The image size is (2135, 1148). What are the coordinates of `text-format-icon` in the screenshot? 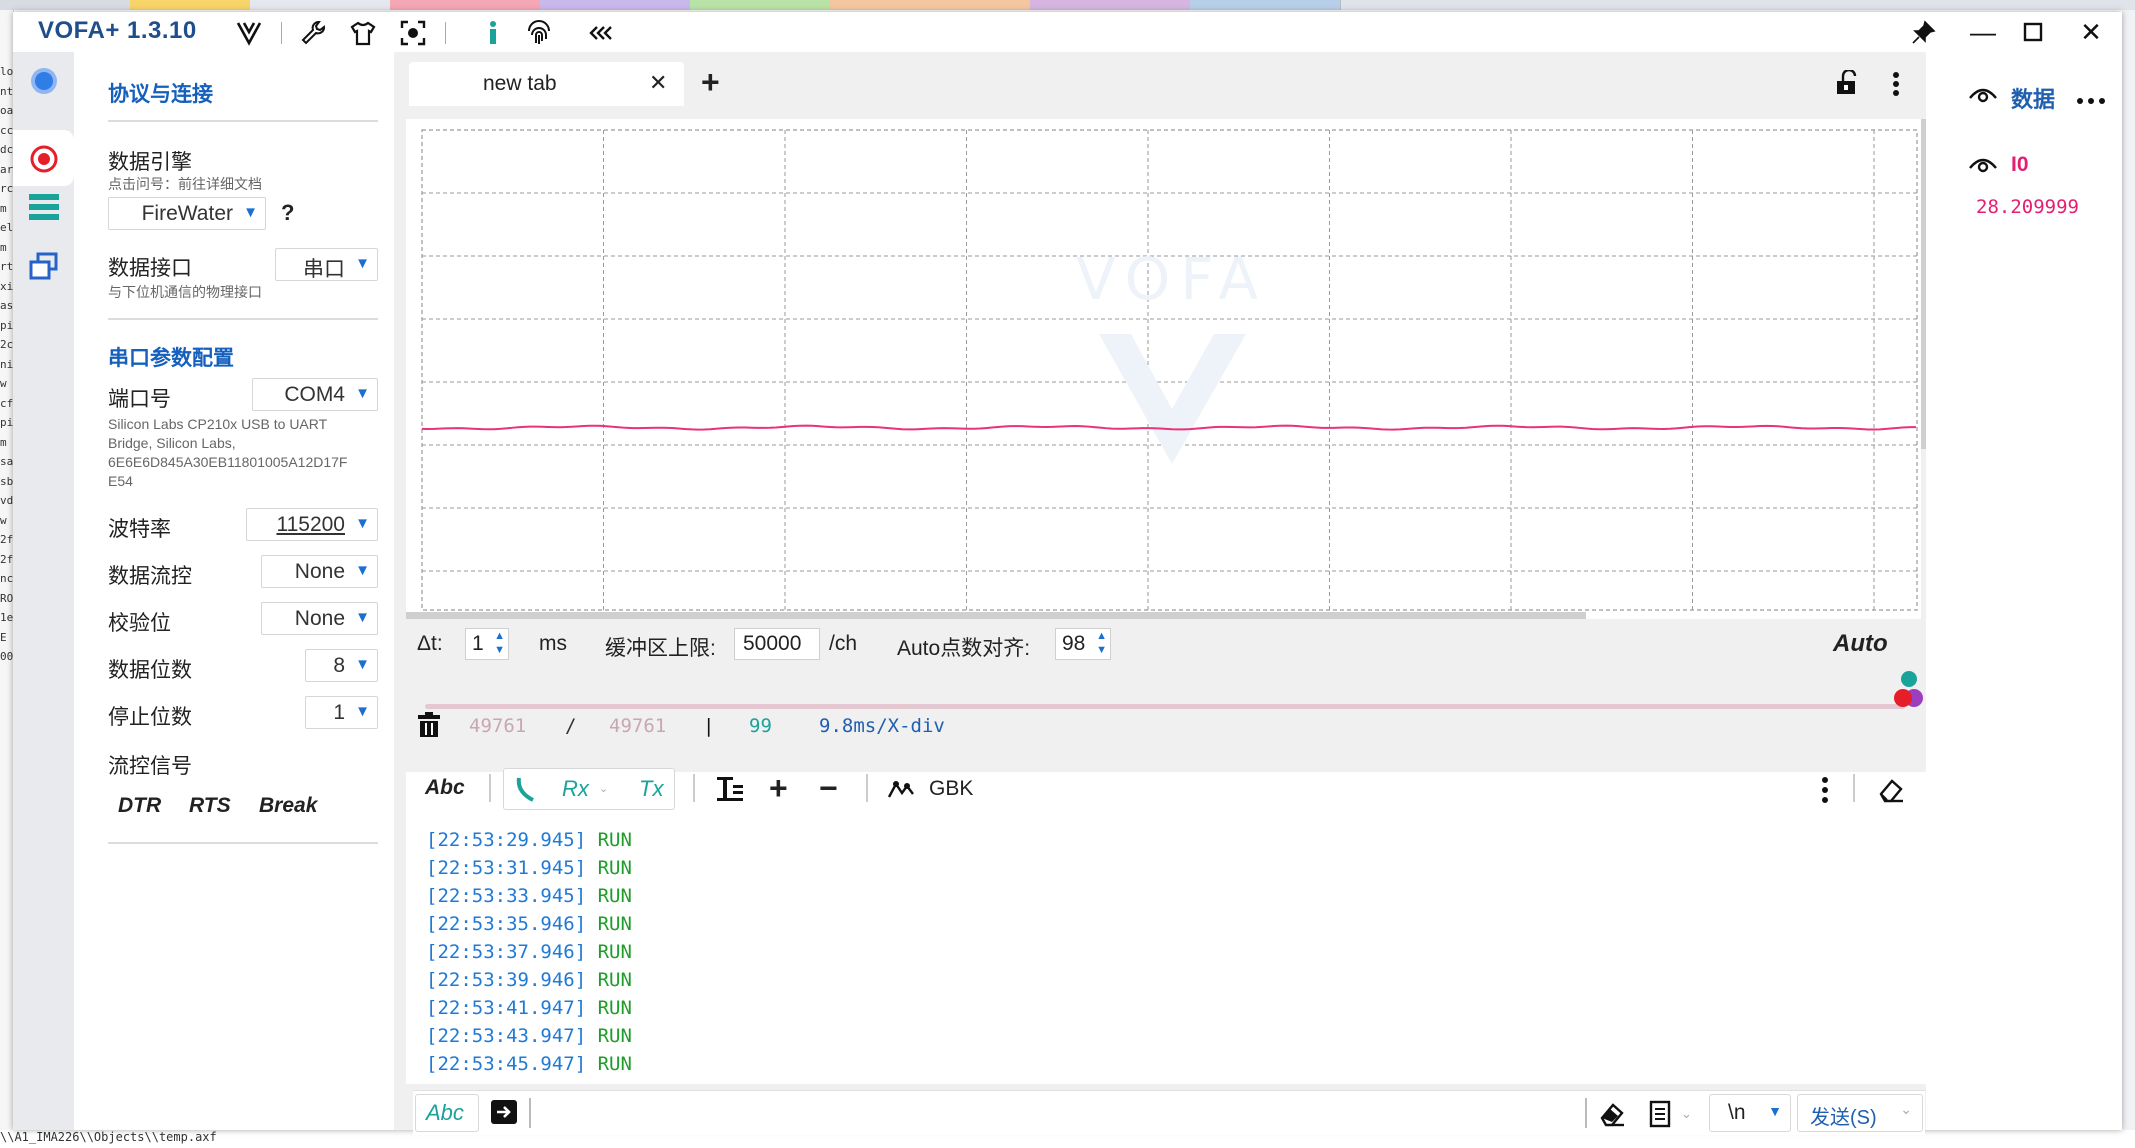 It's located at (730, 789).